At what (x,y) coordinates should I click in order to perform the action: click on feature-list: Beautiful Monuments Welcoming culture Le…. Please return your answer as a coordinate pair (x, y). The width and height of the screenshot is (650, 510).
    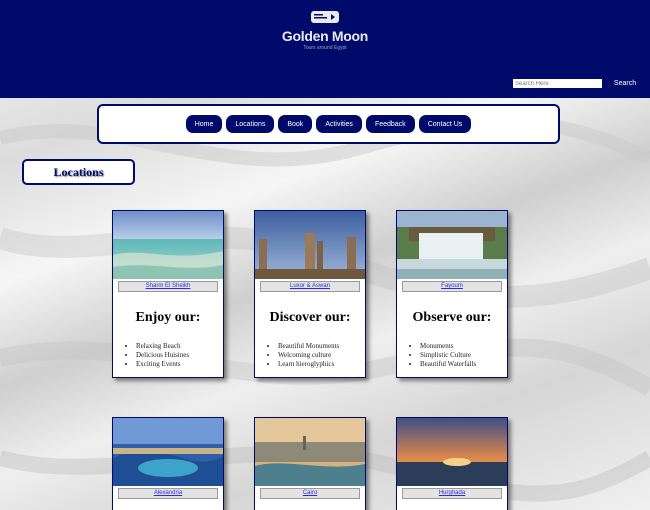
    Looking at the image, I should click on (321, 355).